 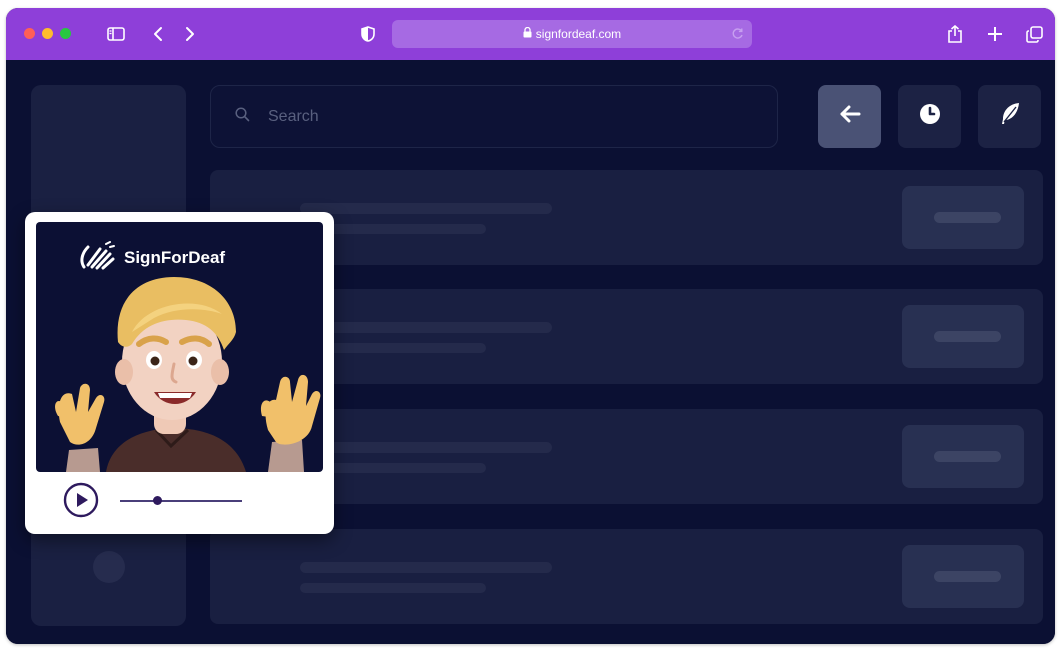 What do you see at coordinates (293, 117) in the screenshot?
I see `search-input: Search` at bounding box center [293, 117].